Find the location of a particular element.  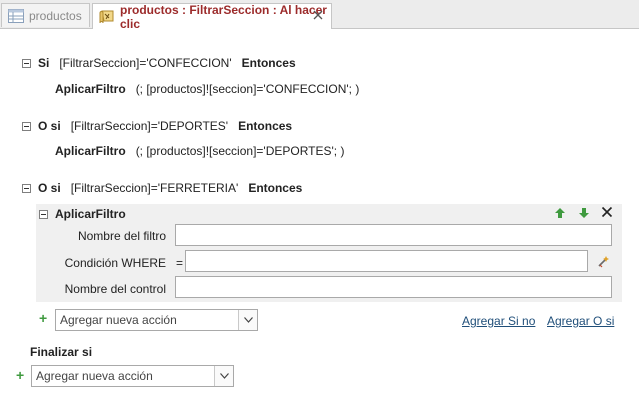

table-icon is located at coordinates (16, 15).